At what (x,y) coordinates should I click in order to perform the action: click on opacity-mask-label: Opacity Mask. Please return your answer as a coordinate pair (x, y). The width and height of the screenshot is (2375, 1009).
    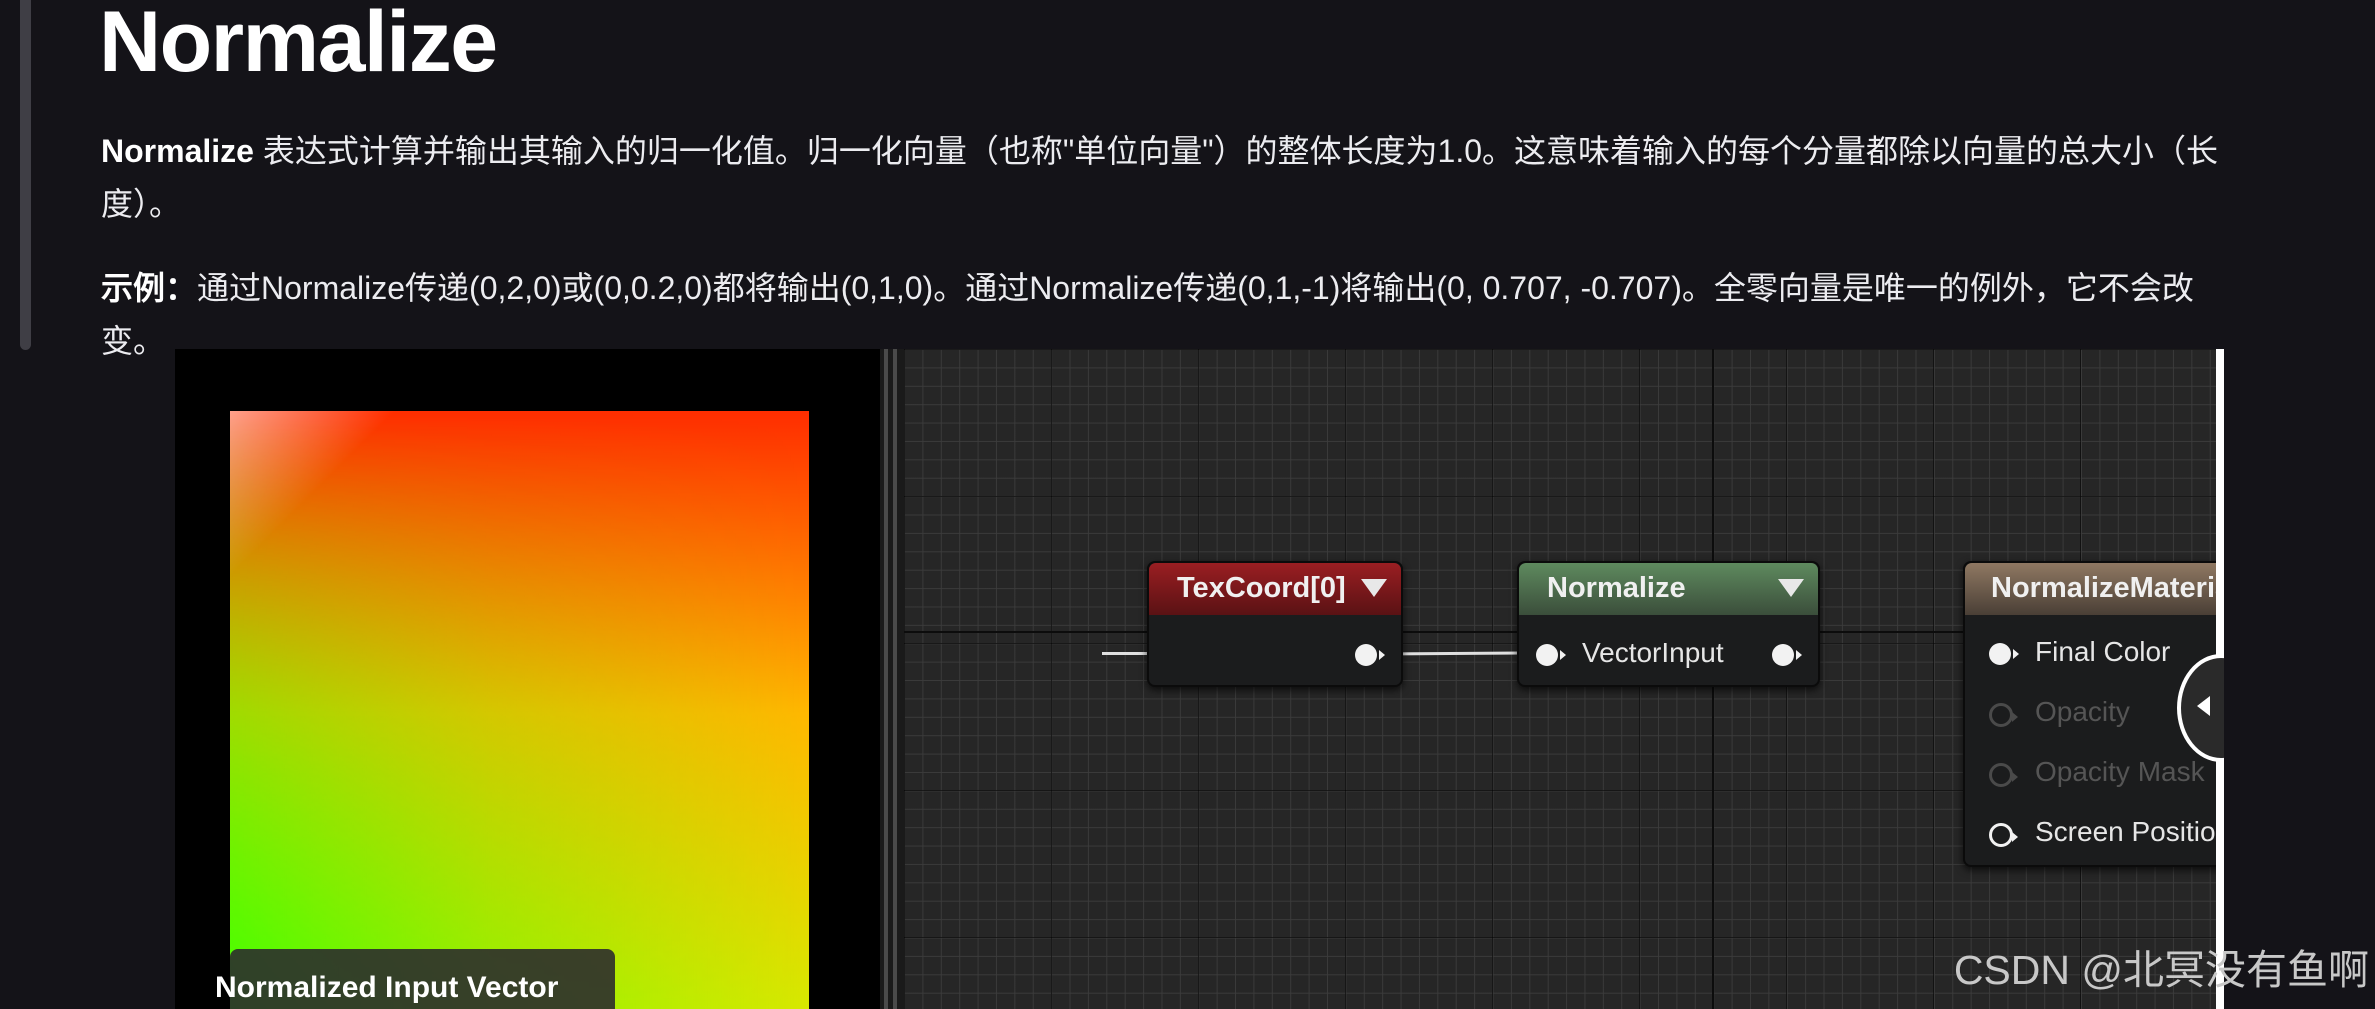
    Looking at the image, I should click on (2120, 771).